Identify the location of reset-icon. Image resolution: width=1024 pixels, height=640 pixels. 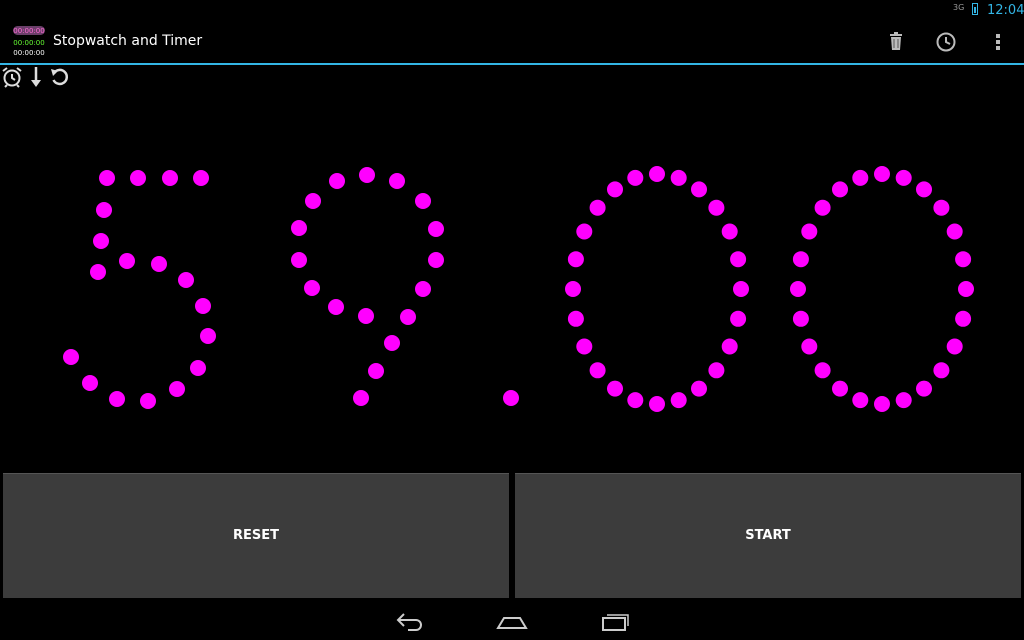
(60, 77).